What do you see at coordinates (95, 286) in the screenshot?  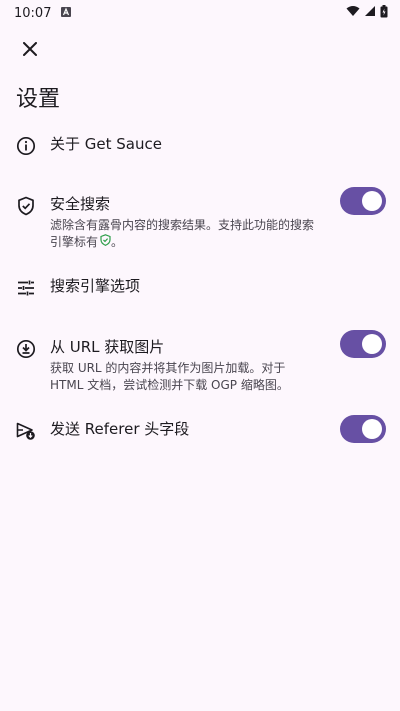 I see `setting-search-engine-options-title: 搜索引擎选项` at bounding box center [95, 286].